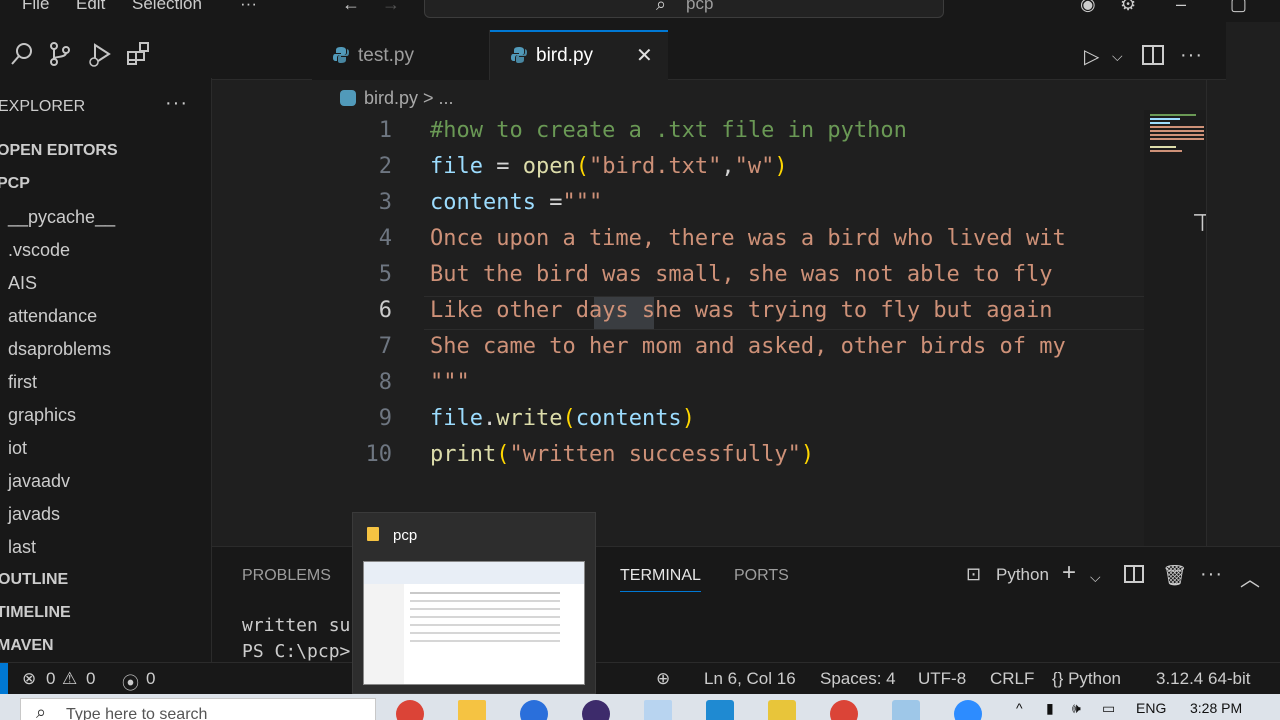 Image resolution: width=1280 pixels, height=720 pixels. I want to click on warning-count: 0, so click(90, 679).